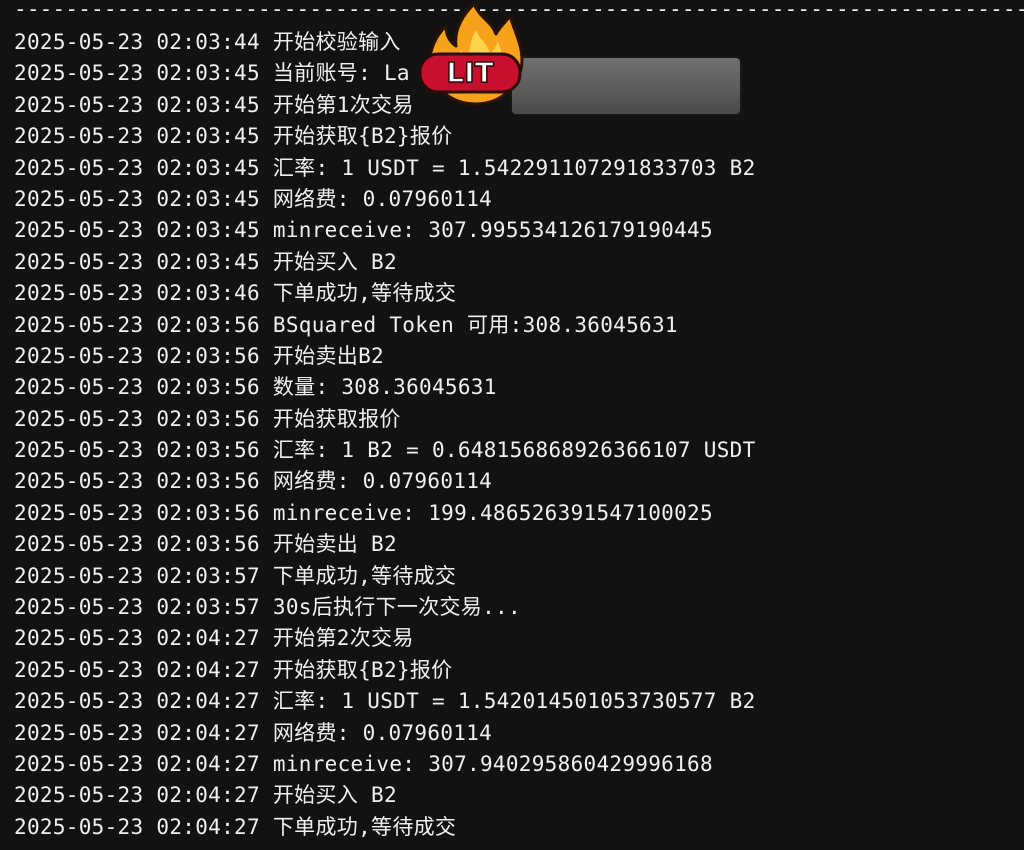 The height and width of the screenshot is (850, 1024). I want to click on log-line: 2025-05-23 02:04:27 开始第2次交易, so click(385, 638).